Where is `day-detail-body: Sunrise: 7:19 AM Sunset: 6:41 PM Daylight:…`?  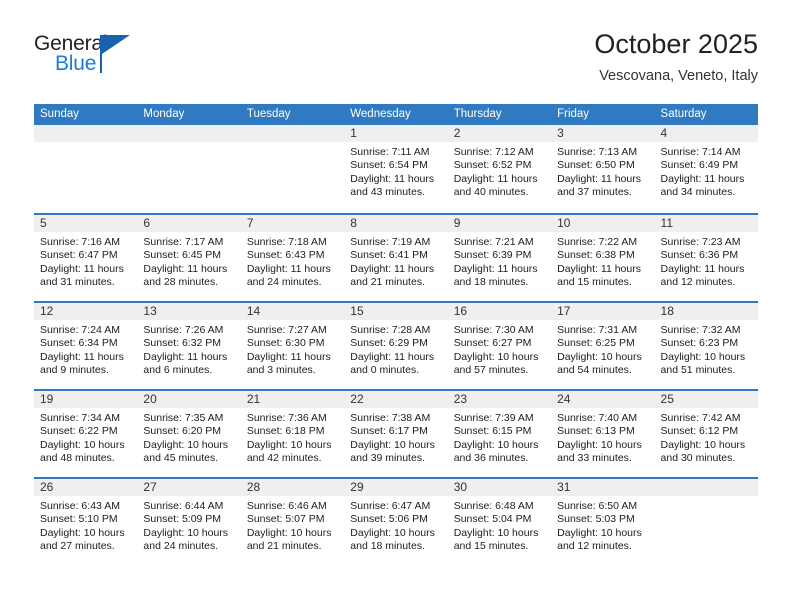
day-detail-body: Sunrise: 7:19 AM Sunset: 6:41 PM Daylight:… is located at coordinates (395, 261).